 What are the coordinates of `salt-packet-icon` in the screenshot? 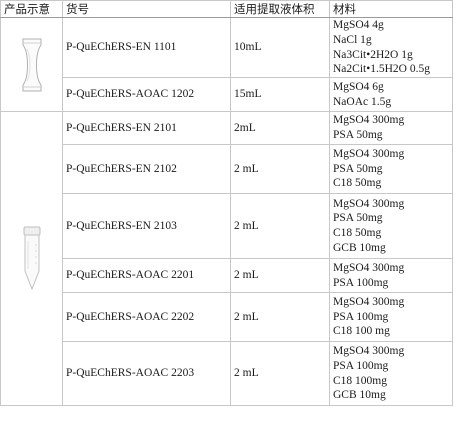 It's located at (32, 65).